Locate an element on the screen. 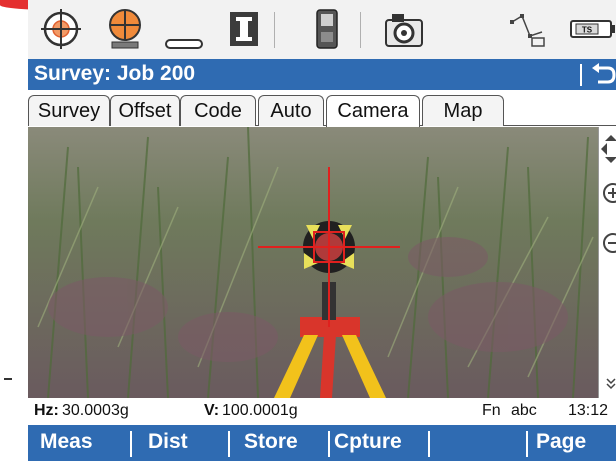  v-value: 100.0001g is located at coordinates (260, 410).